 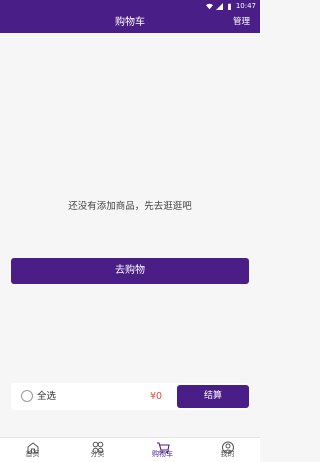 I want to click on tab-profile: 我的, so click(x=227, y=450).